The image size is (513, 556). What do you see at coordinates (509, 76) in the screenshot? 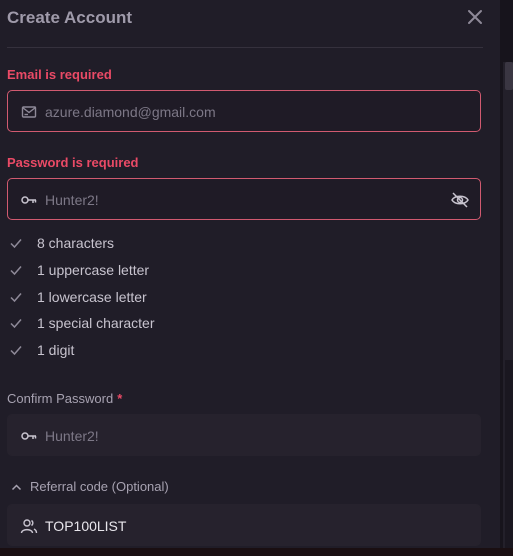
I see `scrollbar-thumb` at bounding box center [509, 76].